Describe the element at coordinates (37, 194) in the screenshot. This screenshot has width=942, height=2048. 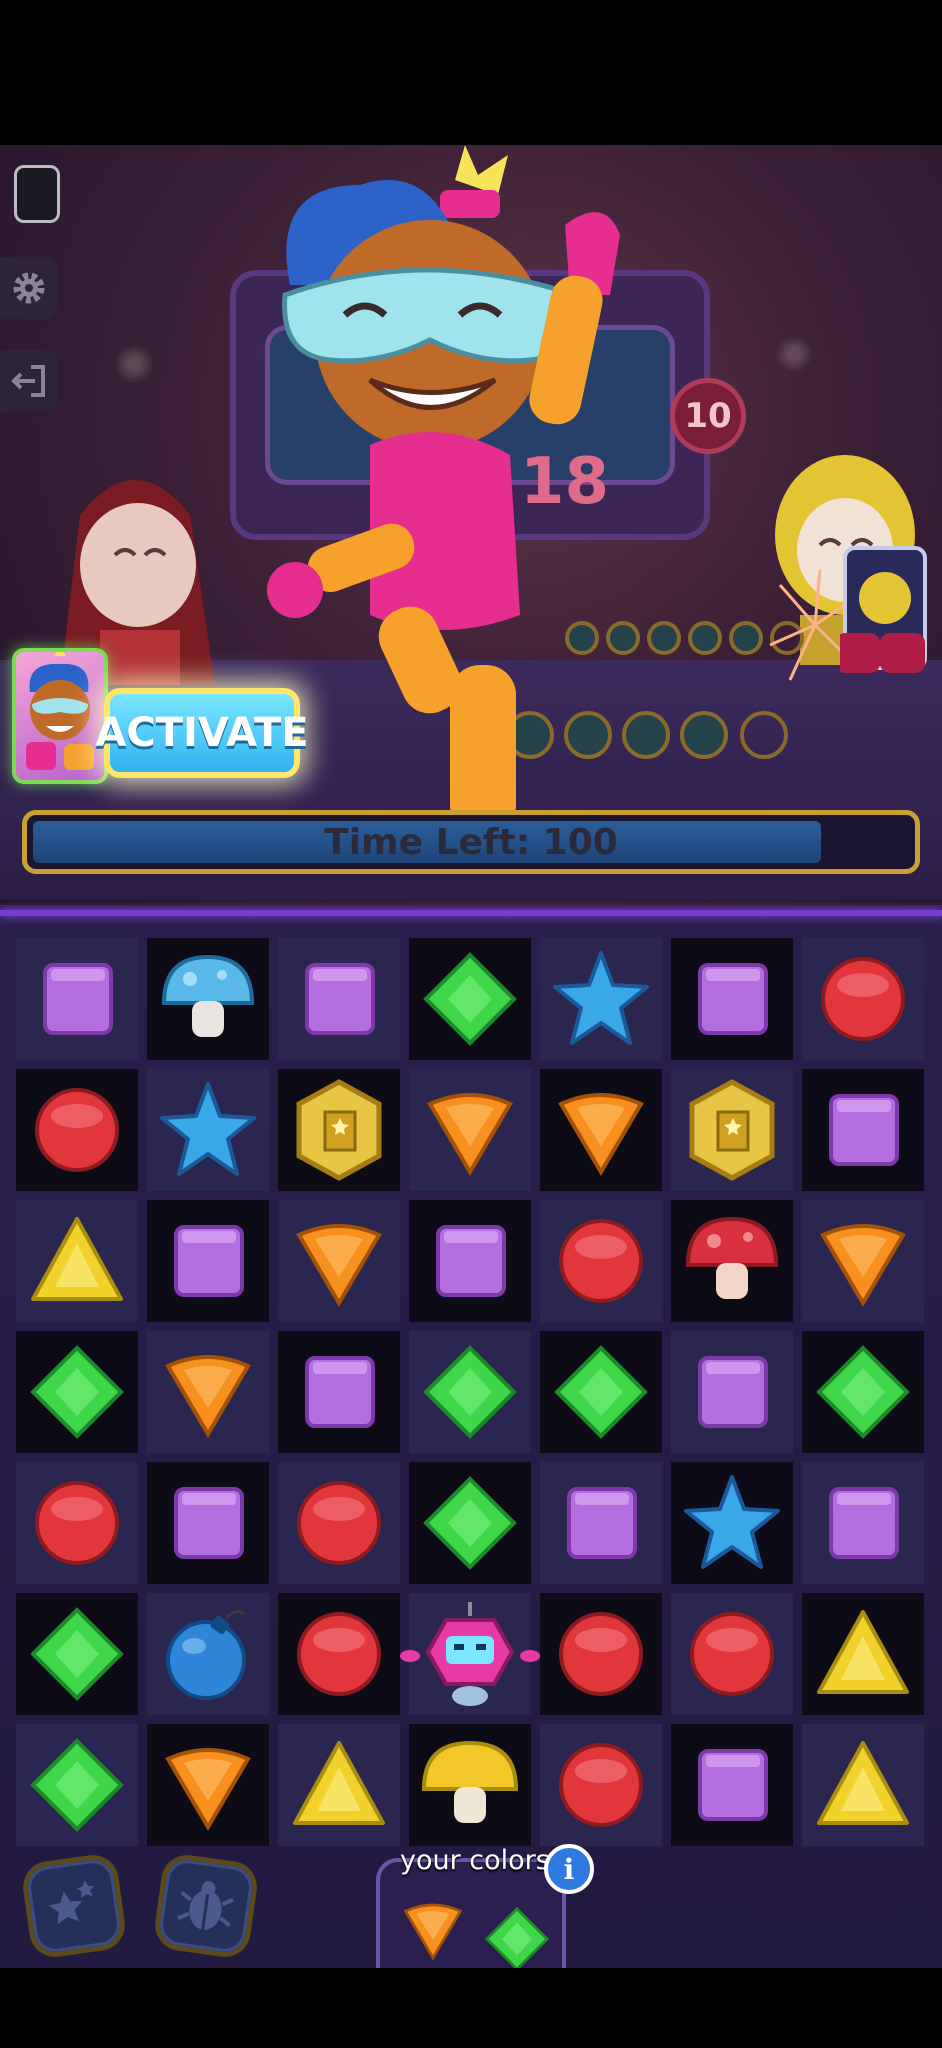
I see `back-button` at that location.